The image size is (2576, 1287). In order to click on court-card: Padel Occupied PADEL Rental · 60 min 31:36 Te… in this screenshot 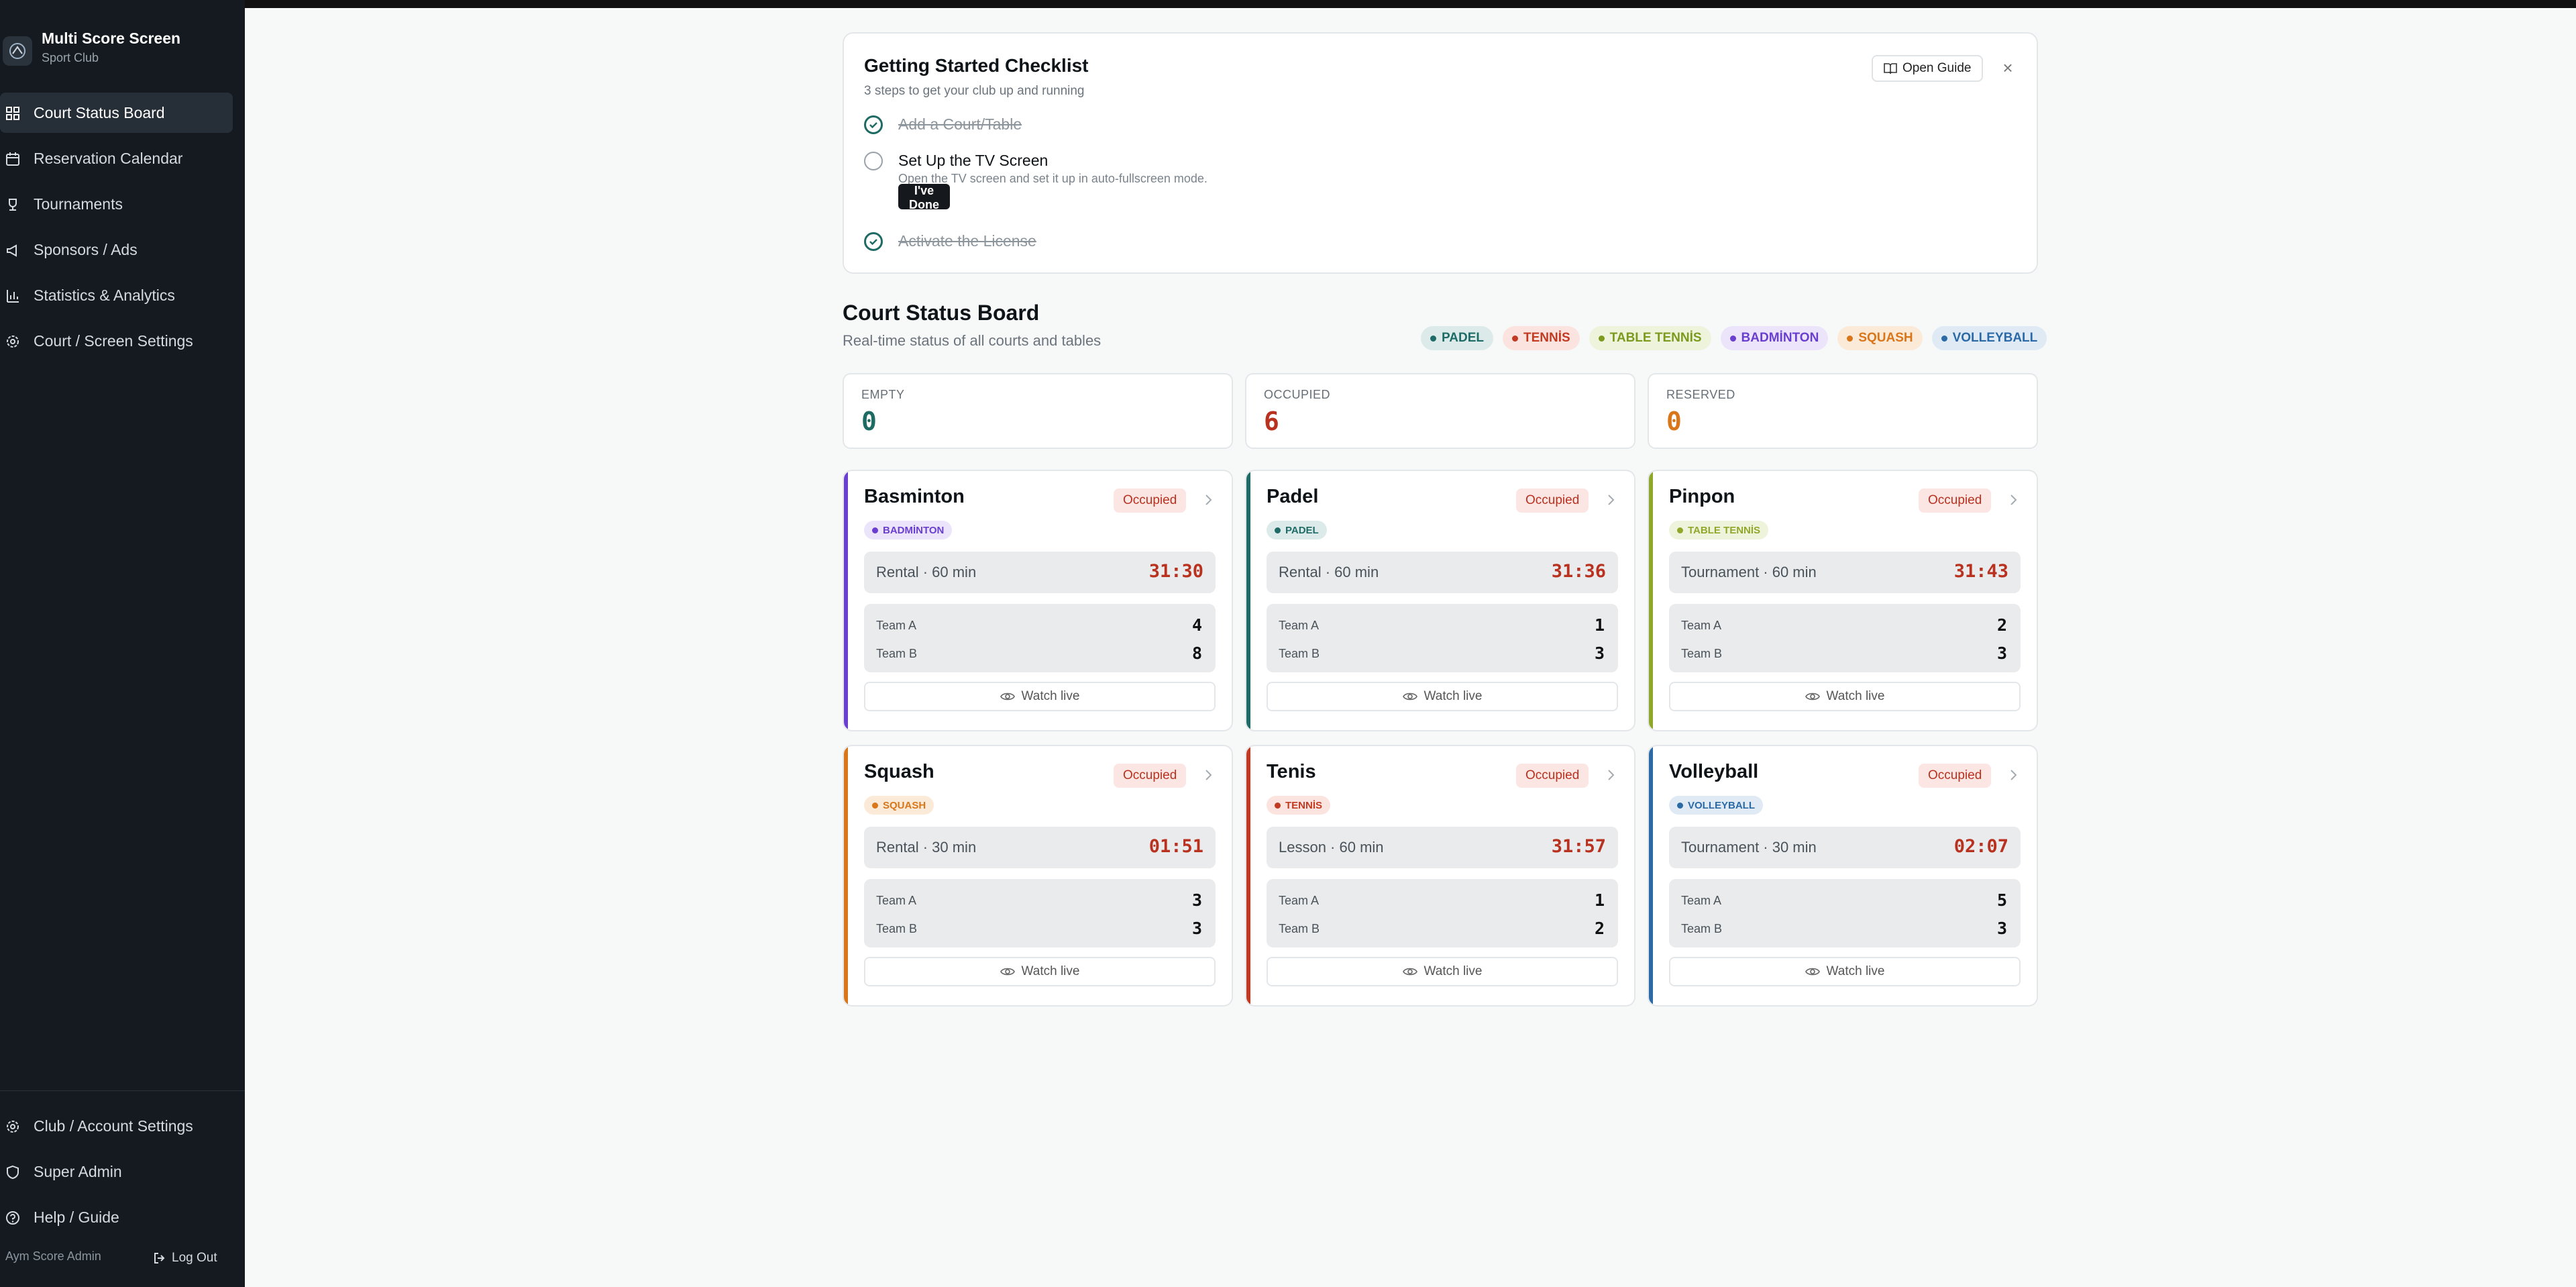, I will do `click(1440, 600)`.